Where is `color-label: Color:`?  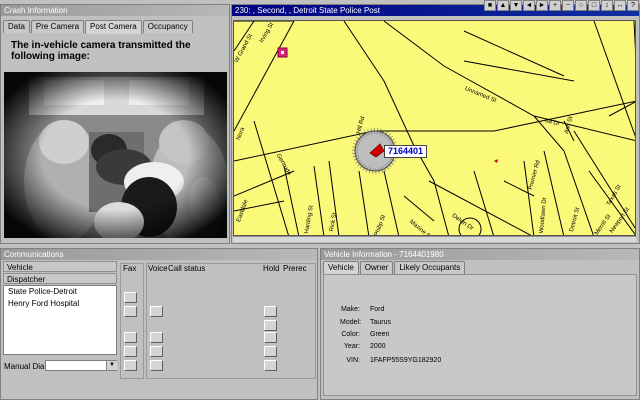
color-label: Color: is located at coordinates (350, 334).